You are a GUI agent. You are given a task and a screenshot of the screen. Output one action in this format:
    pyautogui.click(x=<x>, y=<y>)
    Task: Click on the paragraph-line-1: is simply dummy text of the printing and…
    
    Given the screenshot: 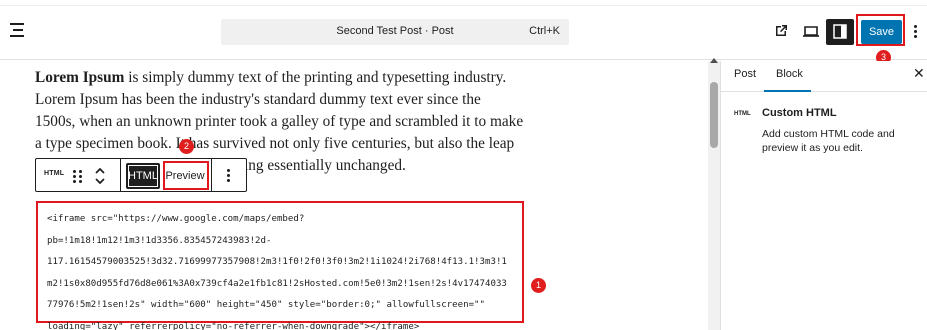 What is the action you would take?
    pyautogui.click(x=315, y=77)
    